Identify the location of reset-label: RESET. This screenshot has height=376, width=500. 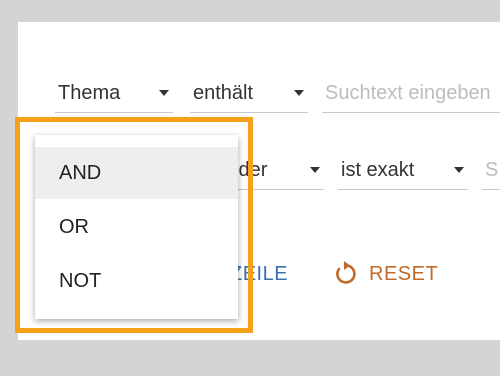
(404, 274).